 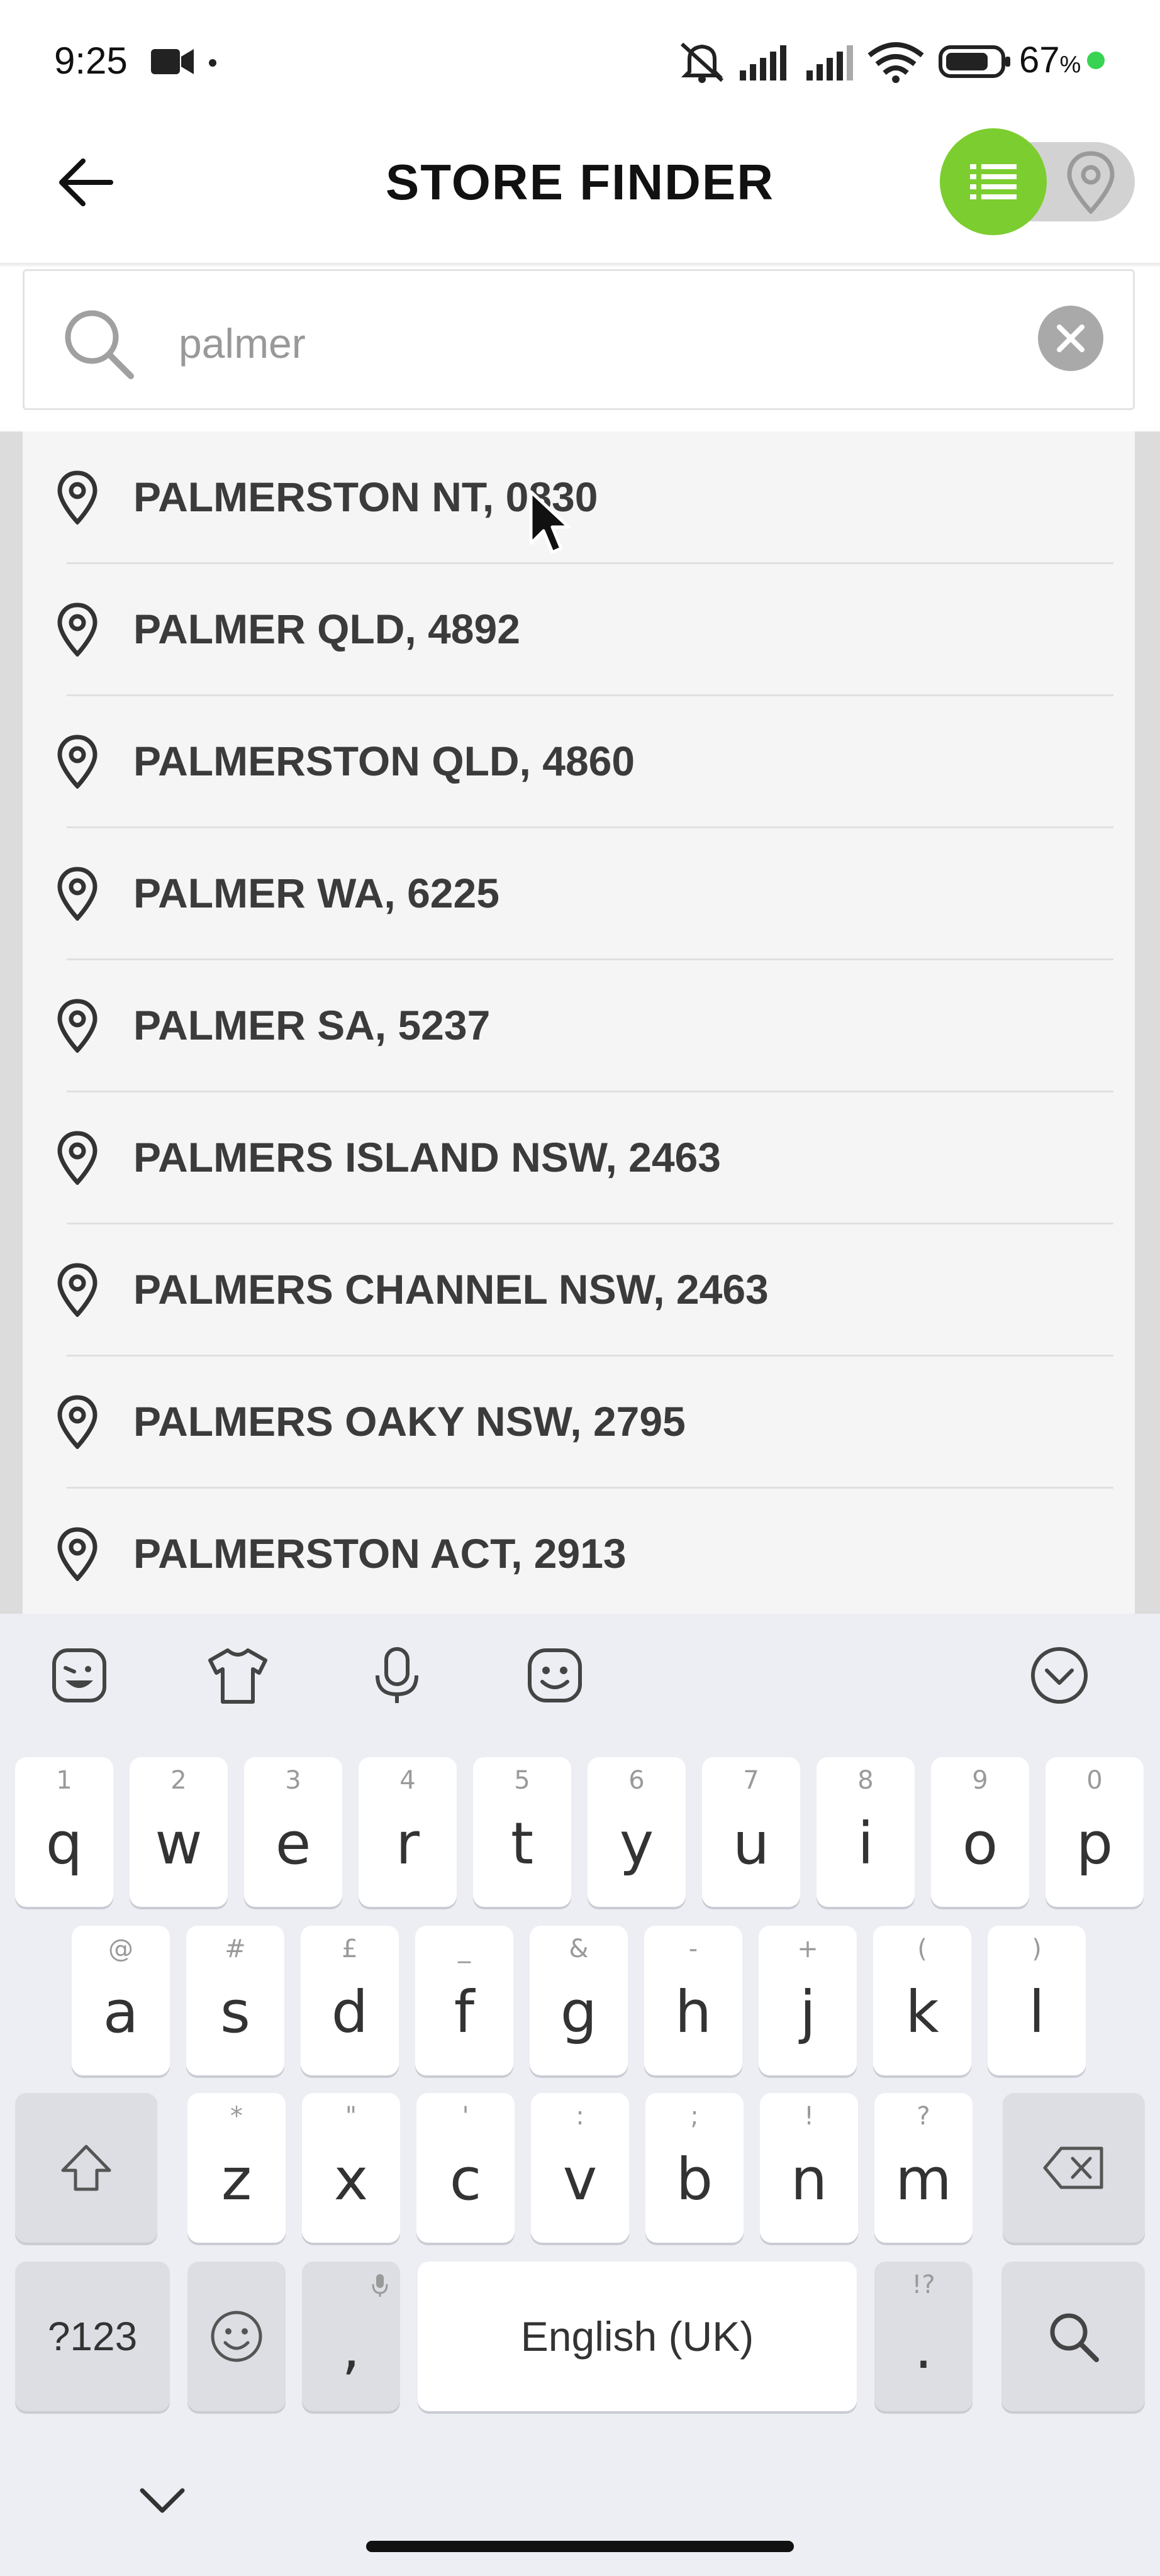 What do you see at coordinates (397, 1675) in the screenshot?
I see `mic-icon` at bounding box center [397, 1675].